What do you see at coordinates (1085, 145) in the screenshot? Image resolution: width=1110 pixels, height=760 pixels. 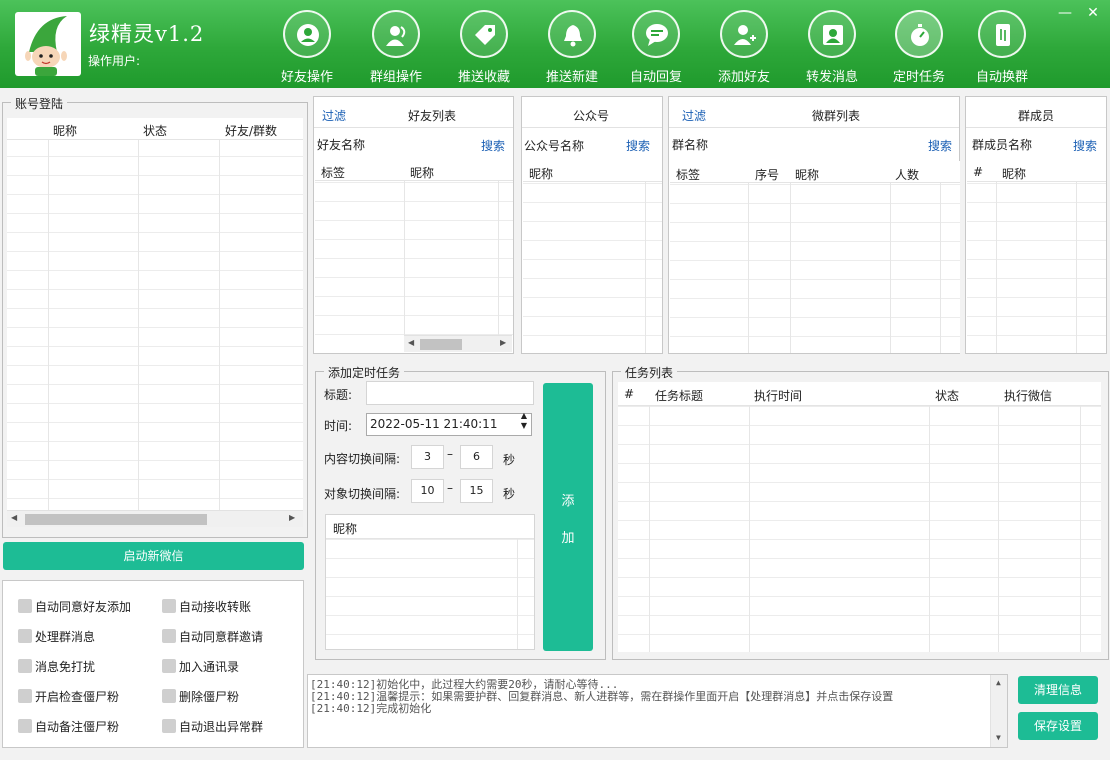 I see `member-search-button: 搜索` at bounding box center [1085, 145].